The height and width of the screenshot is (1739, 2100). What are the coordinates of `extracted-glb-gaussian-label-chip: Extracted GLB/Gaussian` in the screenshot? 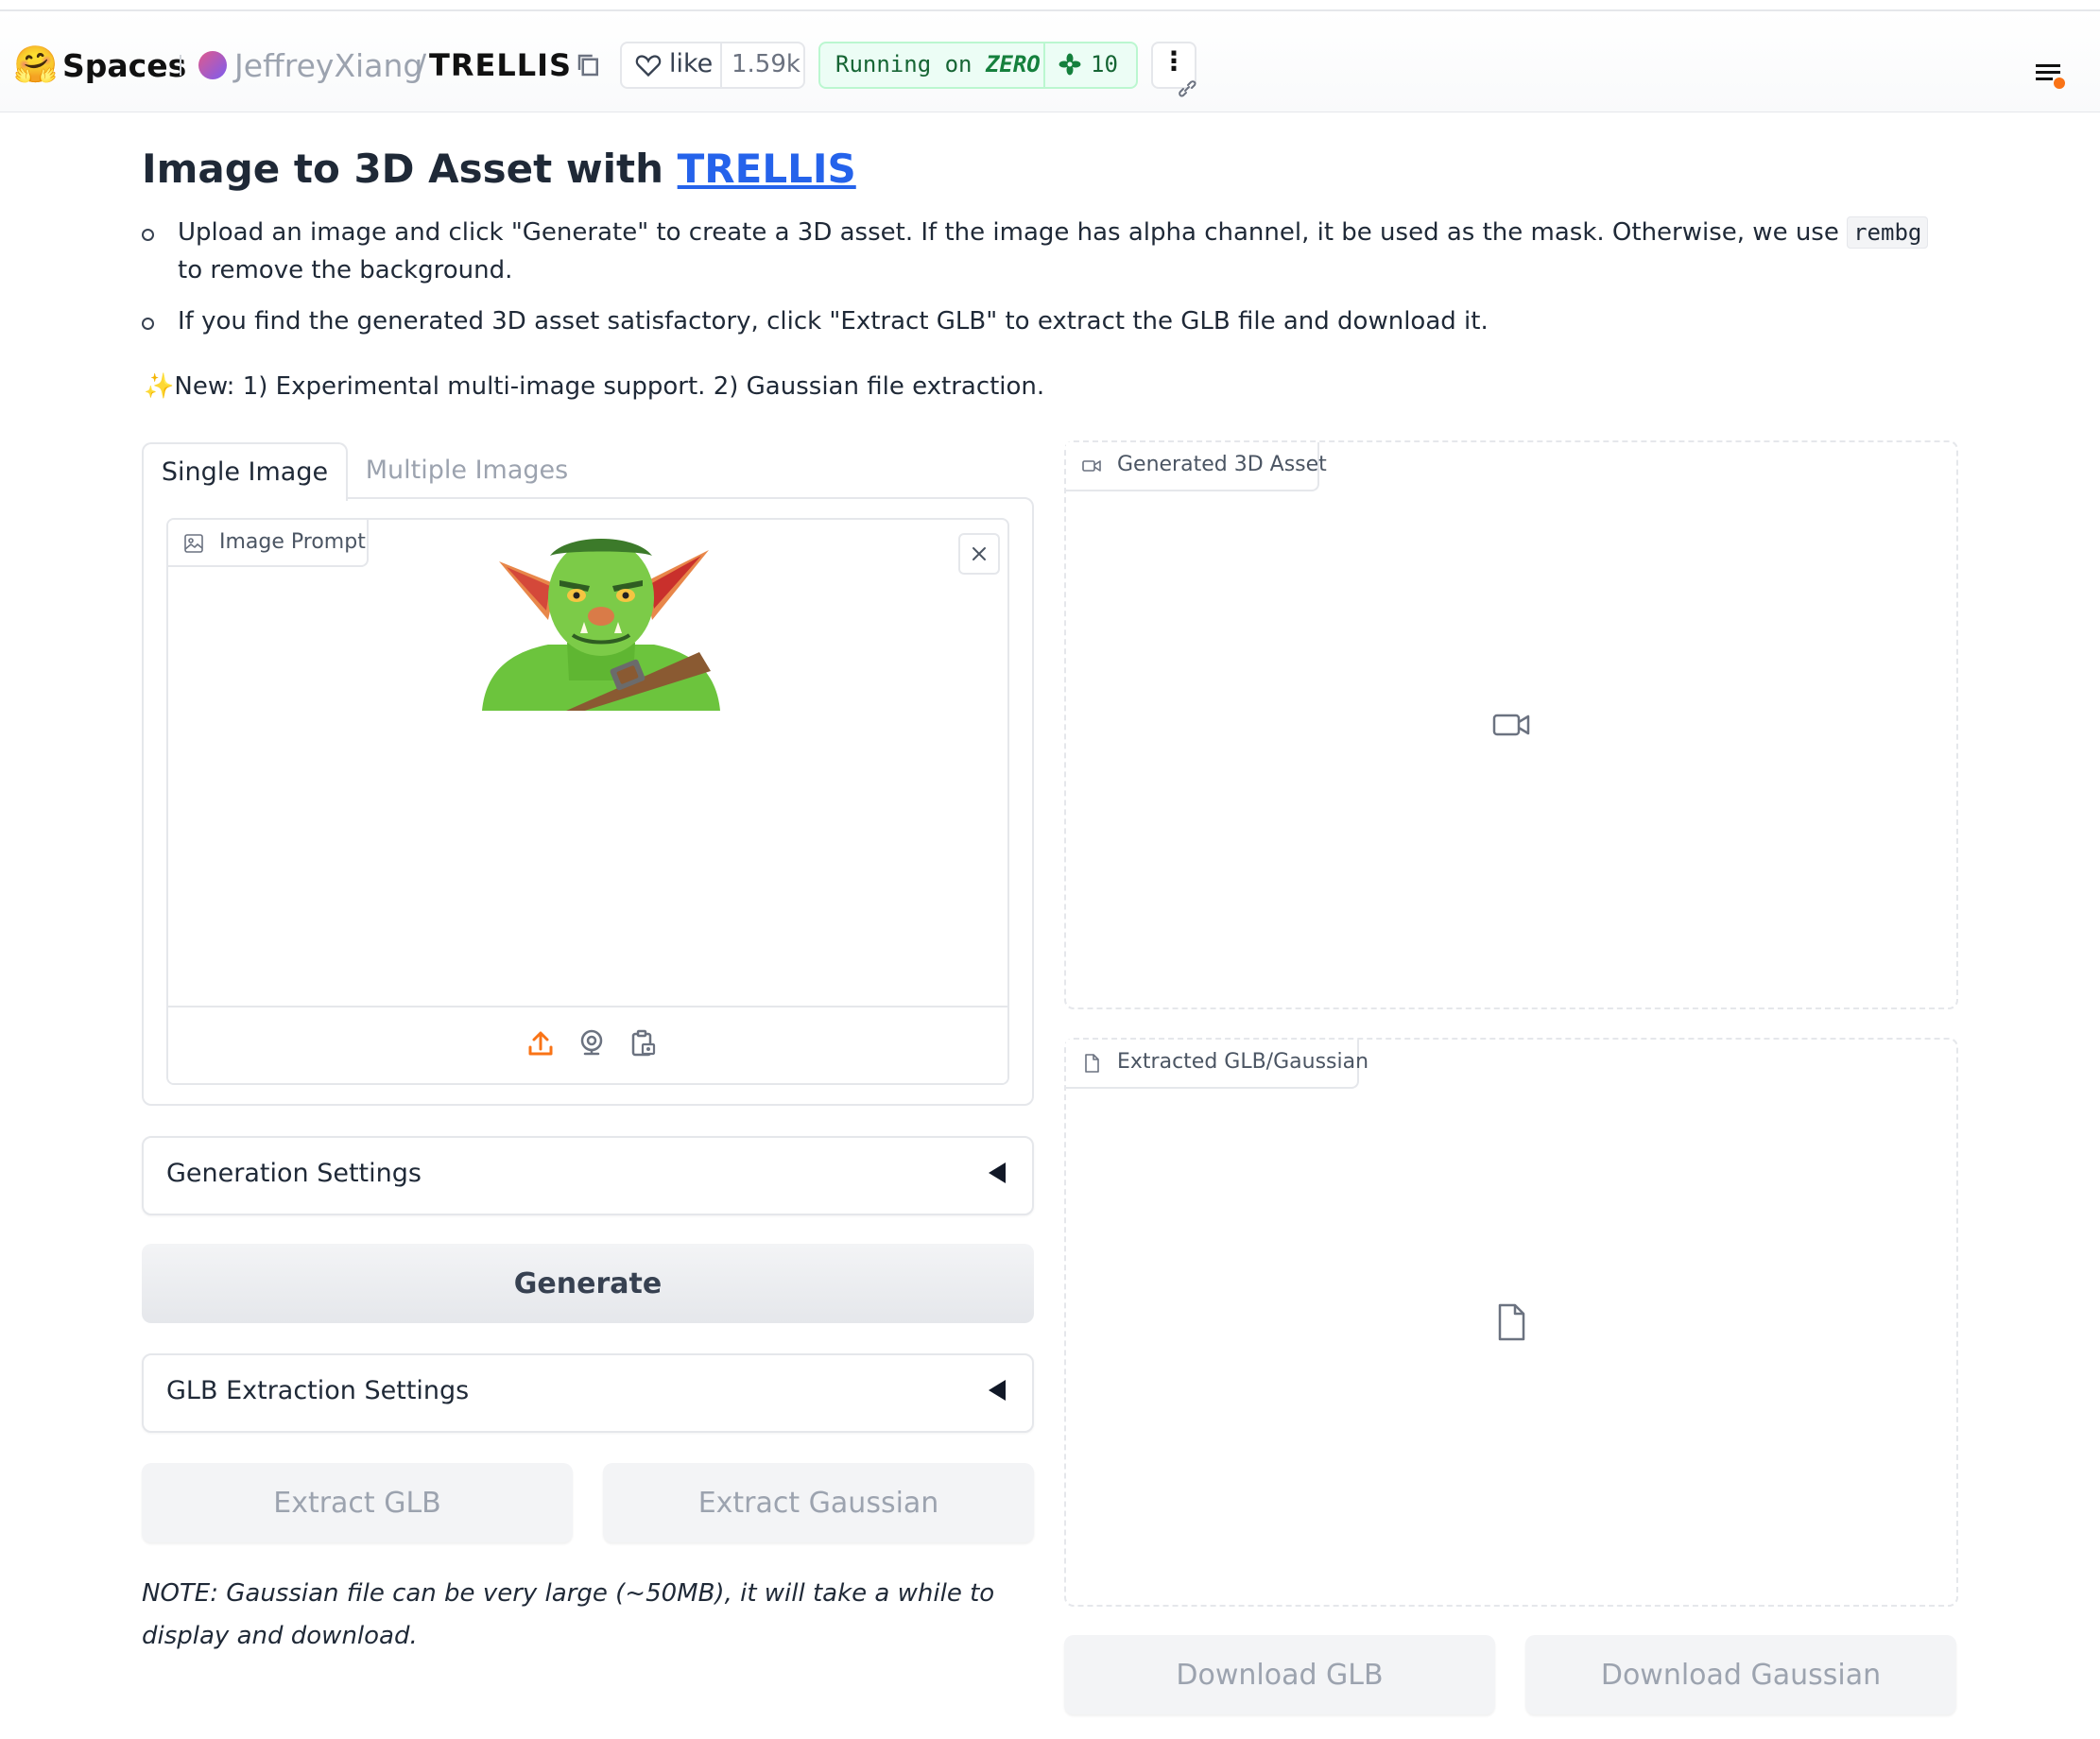 It's located at (1217, 1064).